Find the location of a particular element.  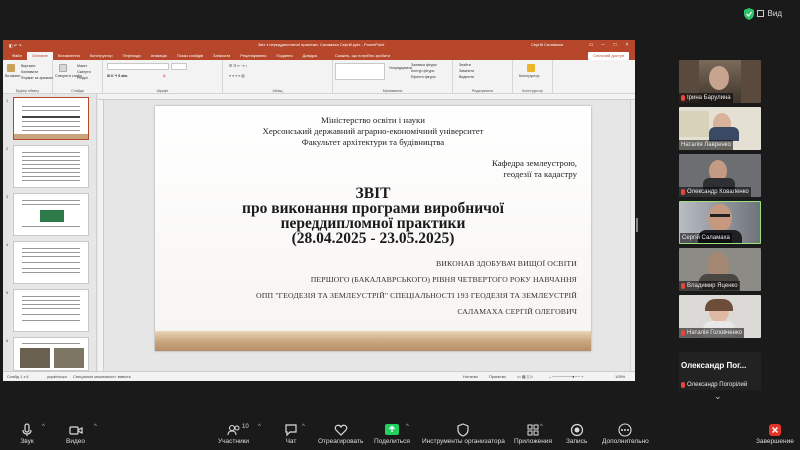

audio-options-caret: ^ is located at coordinates (43, 427).